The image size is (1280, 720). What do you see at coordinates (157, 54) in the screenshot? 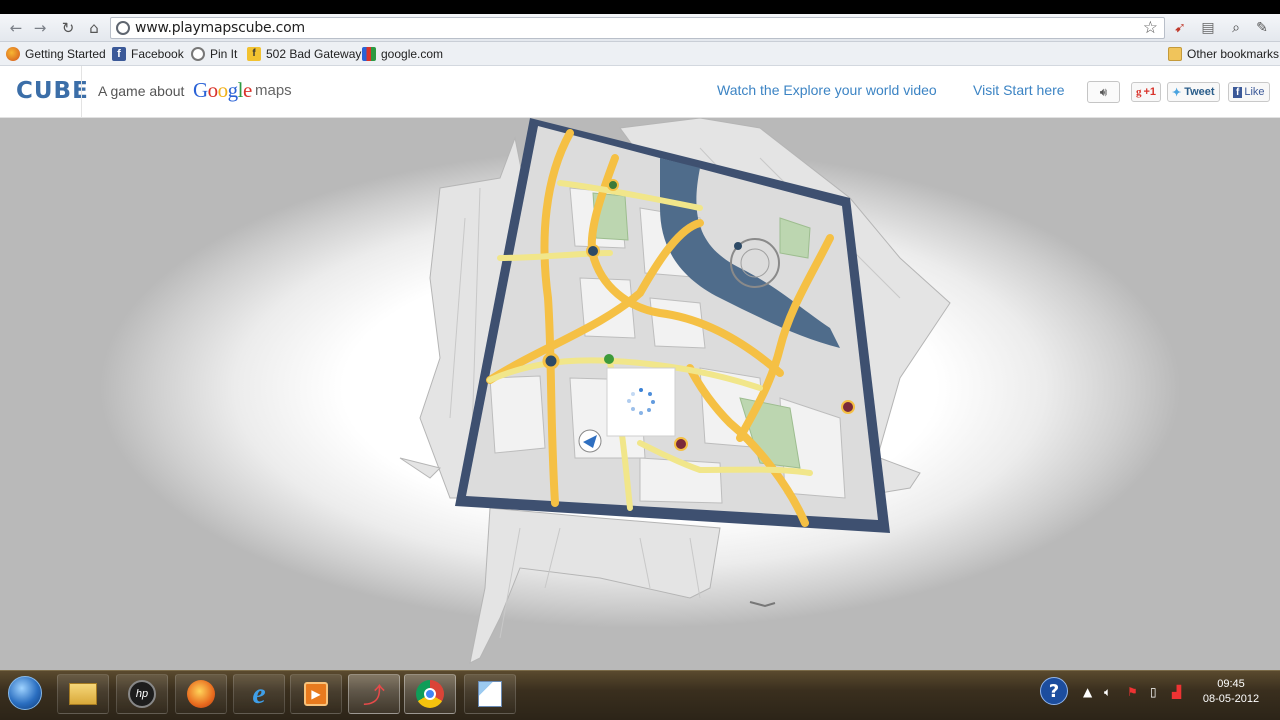
I see `bookmark-label: Facebook` at bounding box center [157, 54].